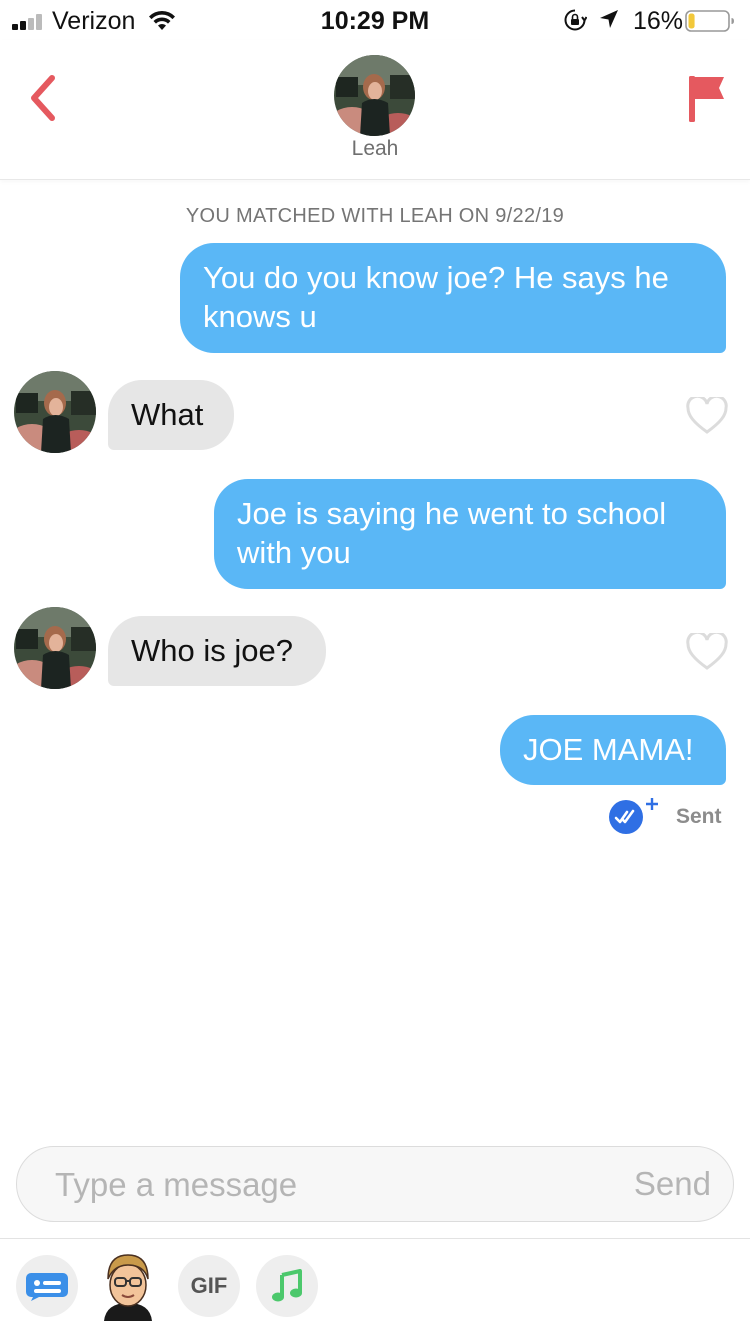 This screenshot has height=1334, width=750. What do you see at coordinates (128, 1286) in the screenshot?
I see `bitmoji-icon` at bounding box center [128, 1286].